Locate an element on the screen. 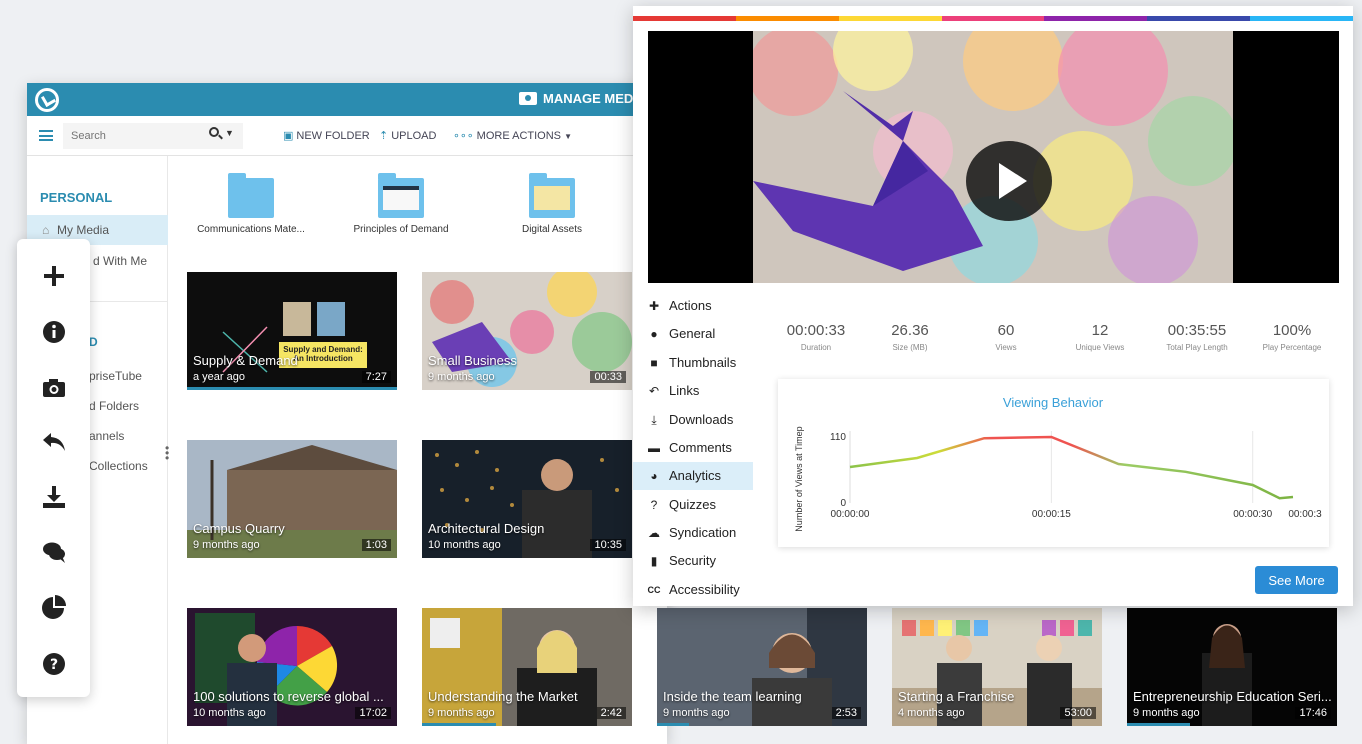 The width and height of the screenshot is (1362, 744). hamburger-menu-icon is located at coordinates (46, 135).